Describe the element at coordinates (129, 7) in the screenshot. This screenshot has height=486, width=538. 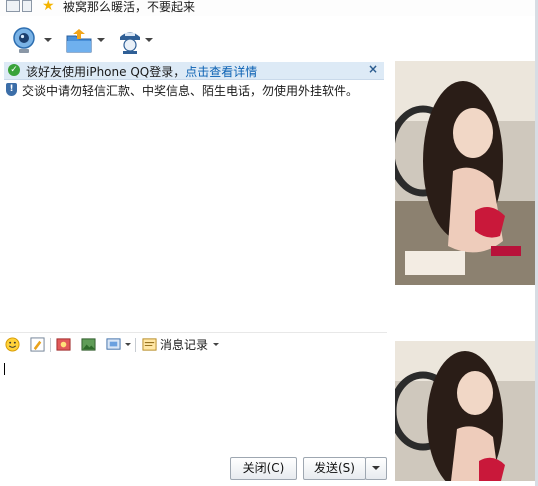
I see `contact-signature: 被窝那么暖活，不要起来` at that location.